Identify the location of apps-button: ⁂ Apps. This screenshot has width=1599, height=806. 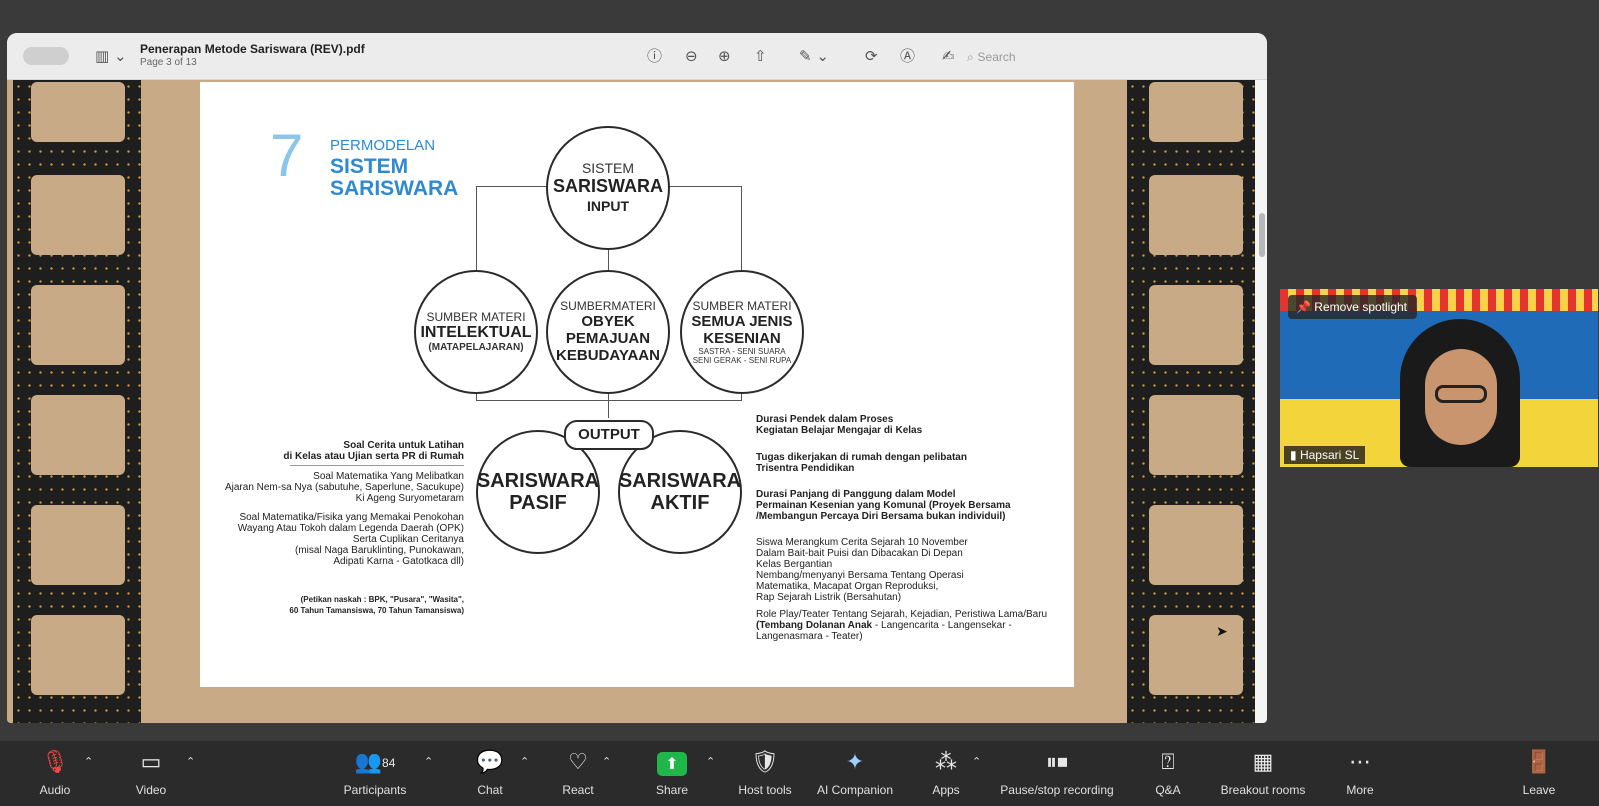
(946, 773).